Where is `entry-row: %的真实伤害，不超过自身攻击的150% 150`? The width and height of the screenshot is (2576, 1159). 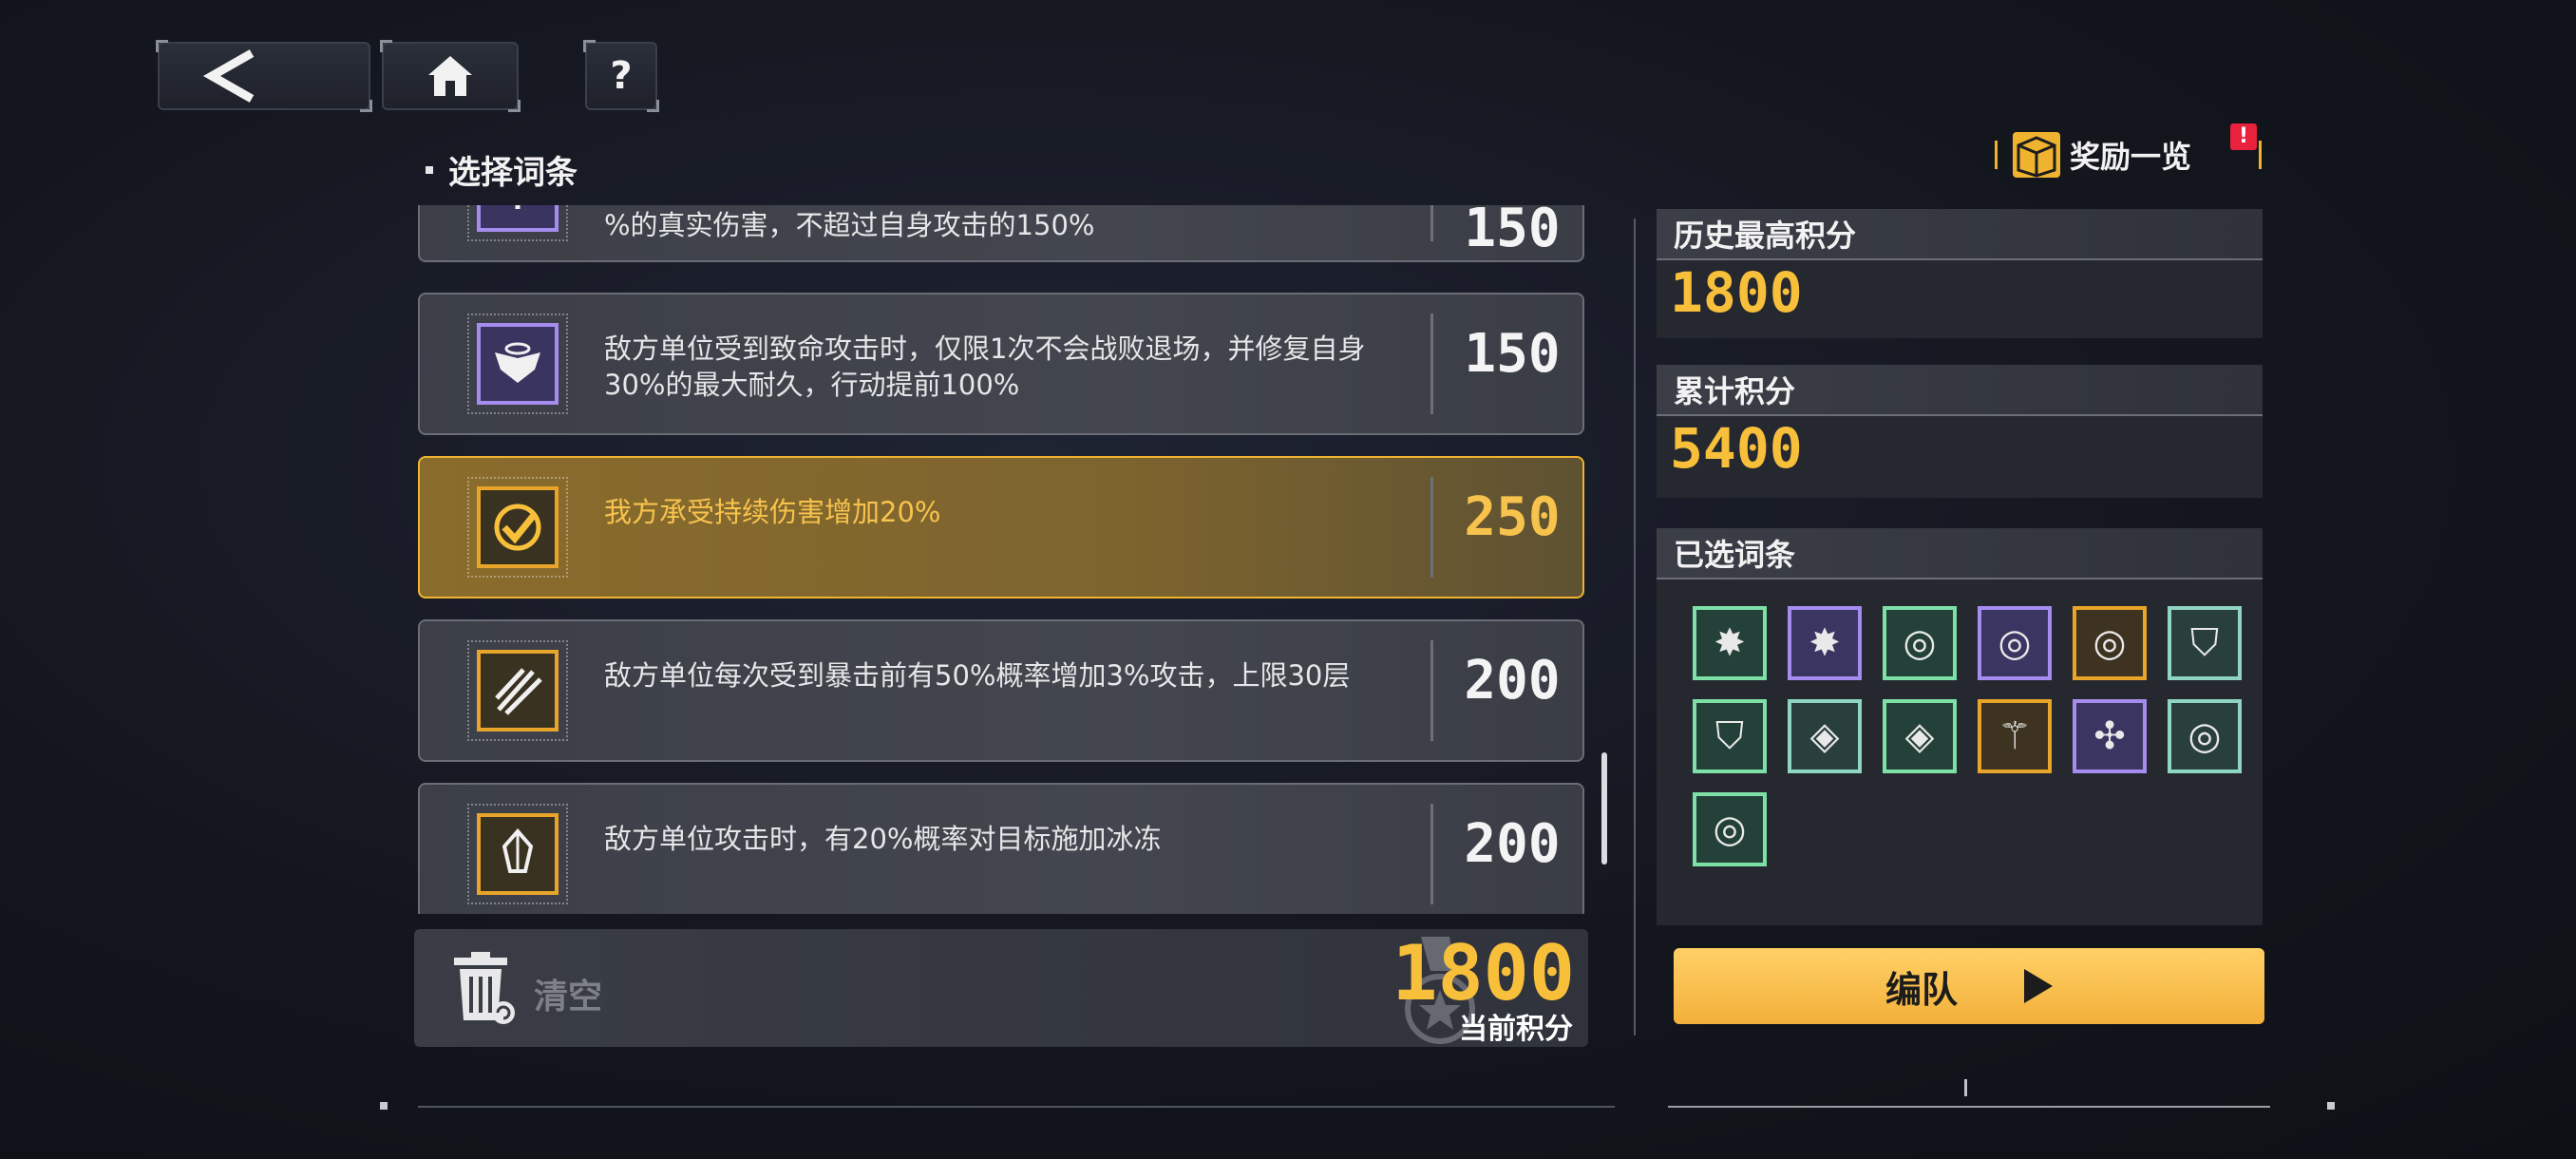 entry-row: %的真实伤害，不超过自身攻击的150% 150 is located at coordinates (1001, 233).